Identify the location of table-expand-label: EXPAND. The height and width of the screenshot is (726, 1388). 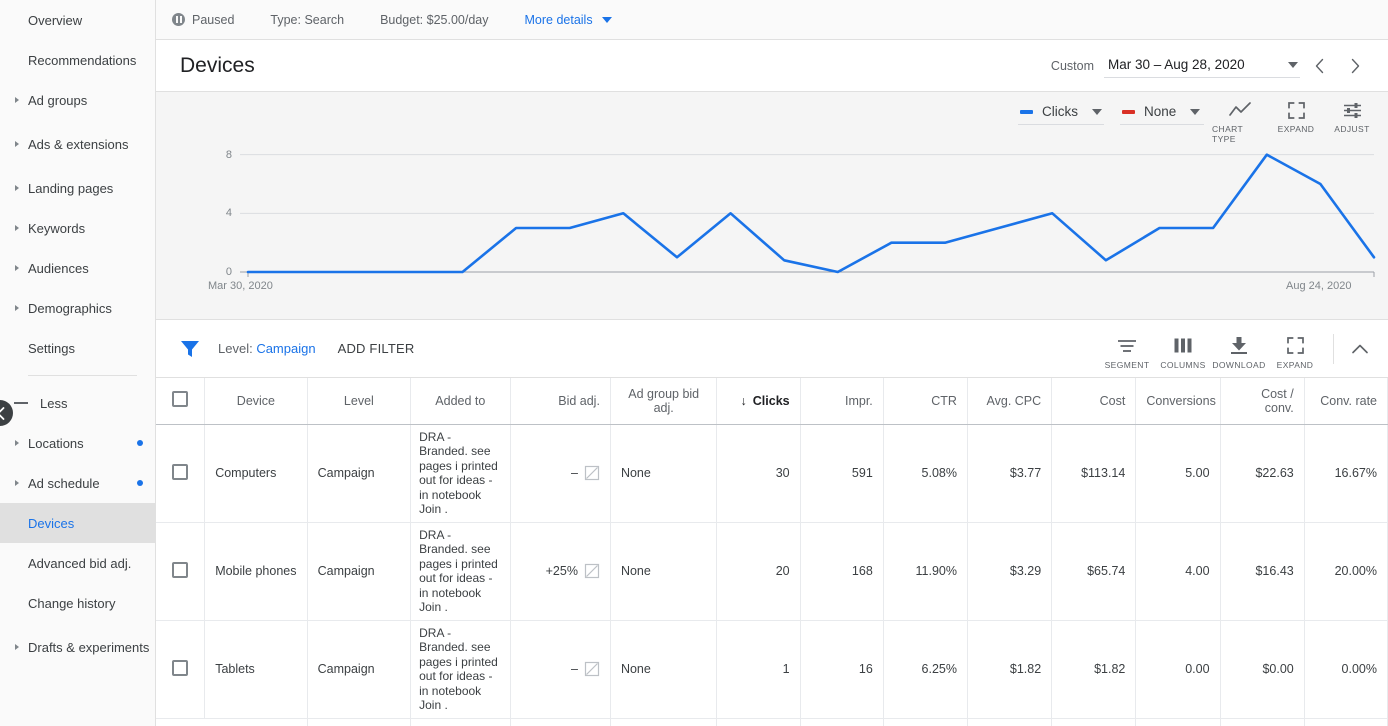
(1295, 364).